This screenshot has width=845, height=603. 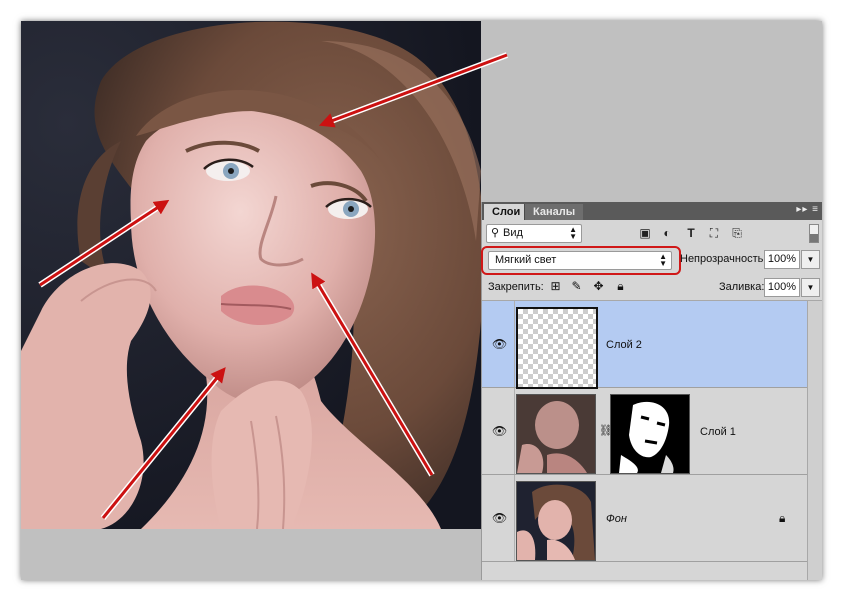 What do you see at coordinates (723, 259) in the screenshot?
I see `opacity-label: Непрозрачность:` at bounding box center [723, 259].